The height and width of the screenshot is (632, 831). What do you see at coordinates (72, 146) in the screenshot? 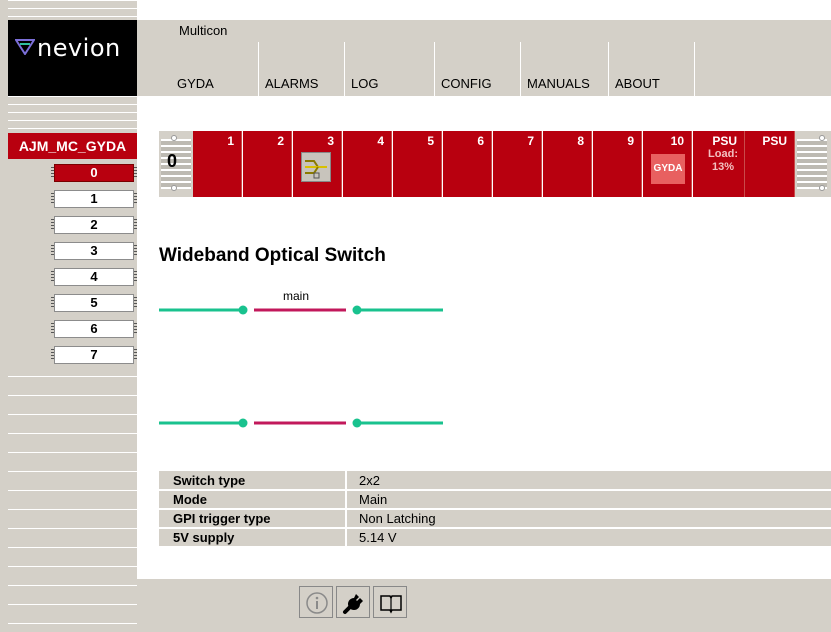
I see `device-name: AJM_MC_GYDA` at bounding box center [72, 146].